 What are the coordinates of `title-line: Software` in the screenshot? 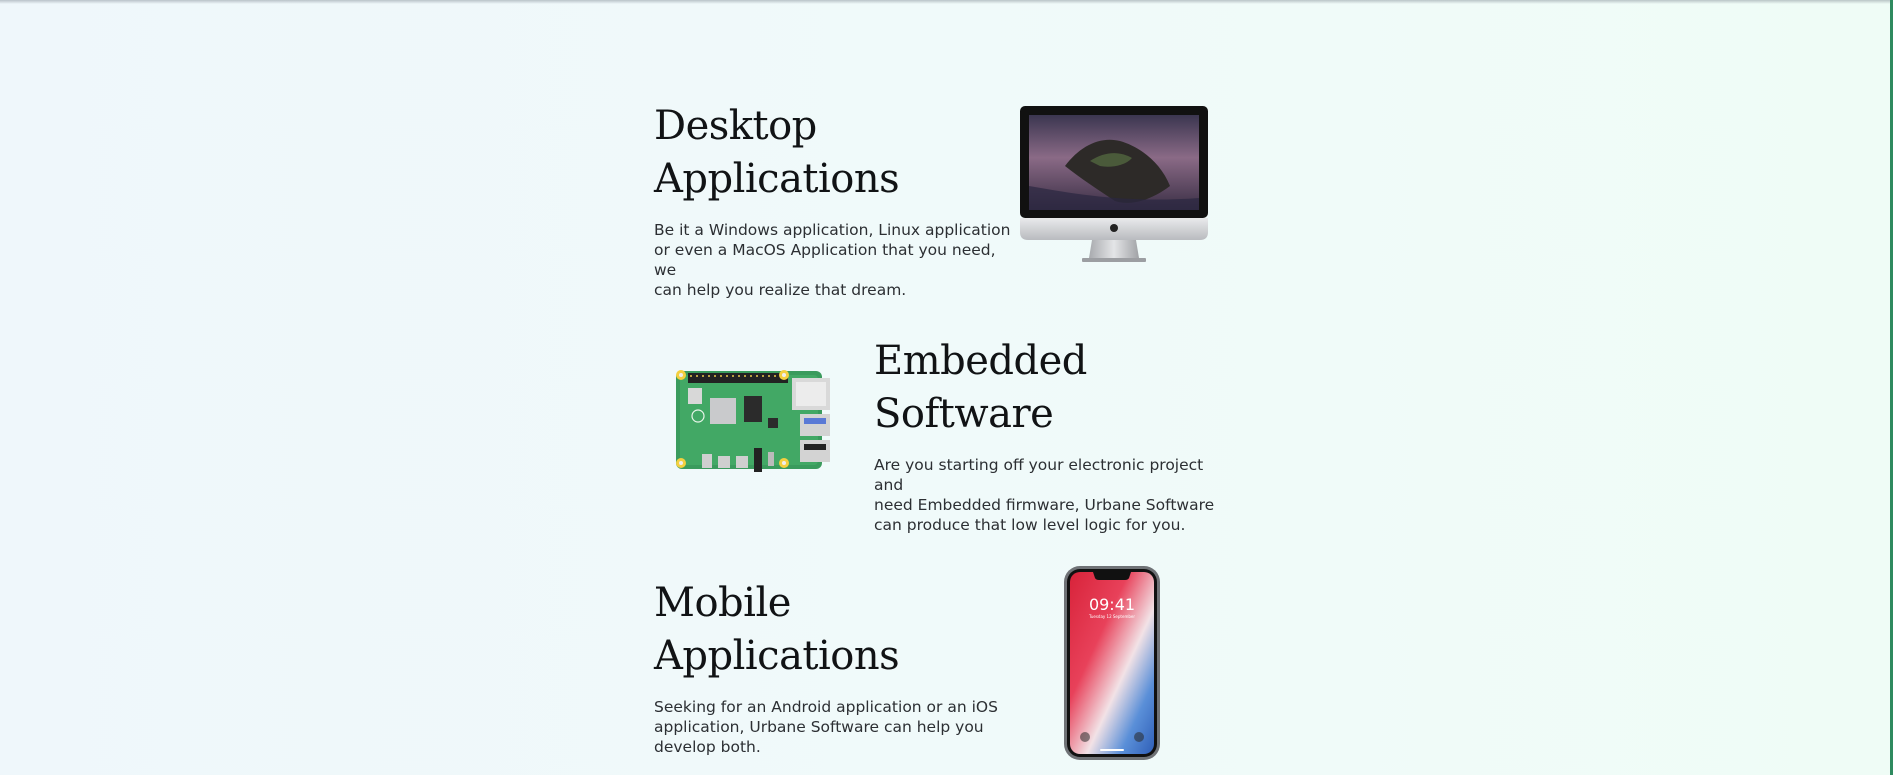 It's located at (964, 414).